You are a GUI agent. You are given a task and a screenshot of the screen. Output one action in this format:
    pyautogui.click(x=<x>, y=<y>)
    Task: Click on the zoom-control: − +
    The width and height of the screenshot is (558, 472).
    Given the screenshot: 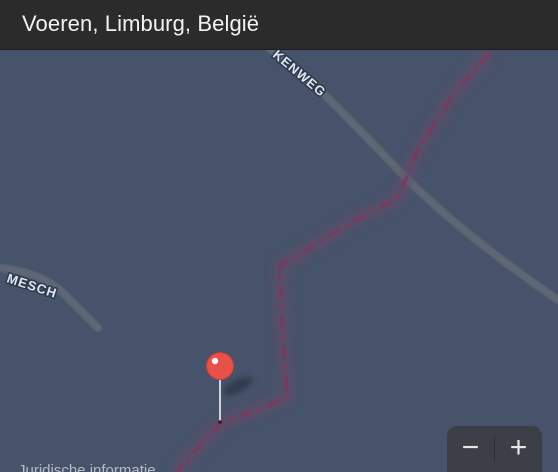 What is the action you would take?
    pyautogui.click(x=494, y=449)
    